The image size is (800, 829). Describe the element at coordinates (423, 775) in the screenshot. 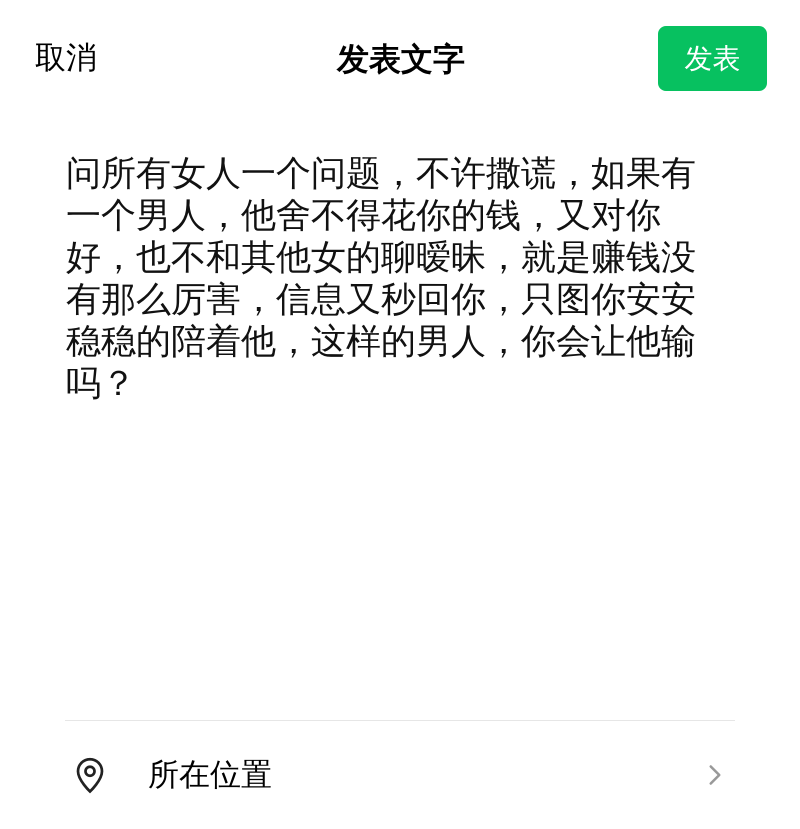

I see `location-label: 所在位置` at that location.